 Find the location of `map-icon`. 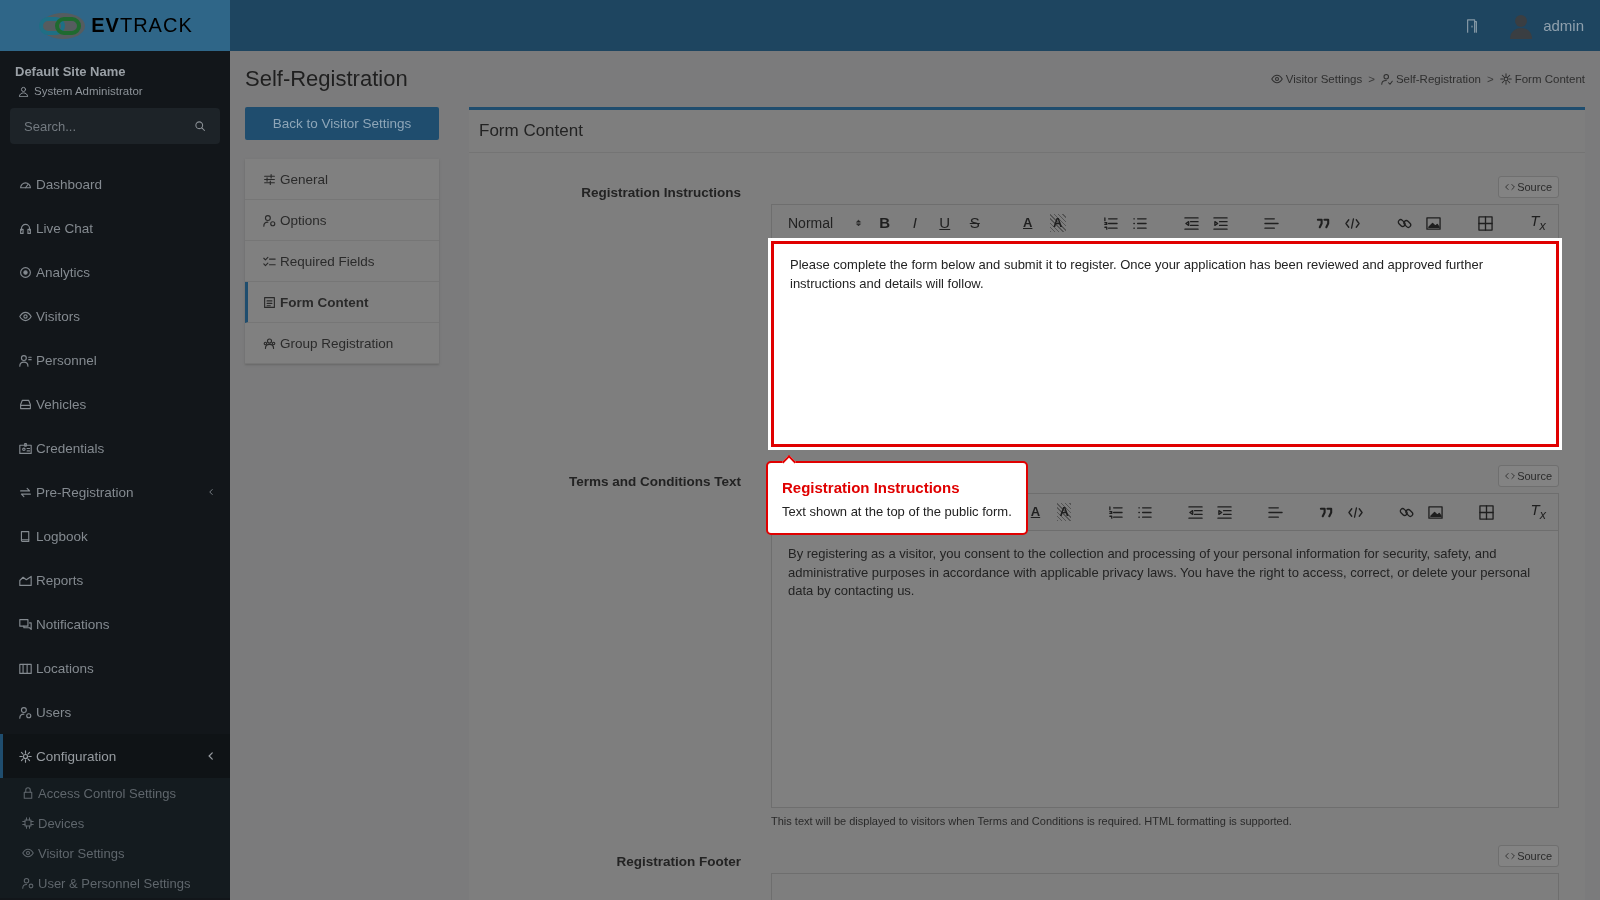

map-icon is located at coordinates (25, 668).